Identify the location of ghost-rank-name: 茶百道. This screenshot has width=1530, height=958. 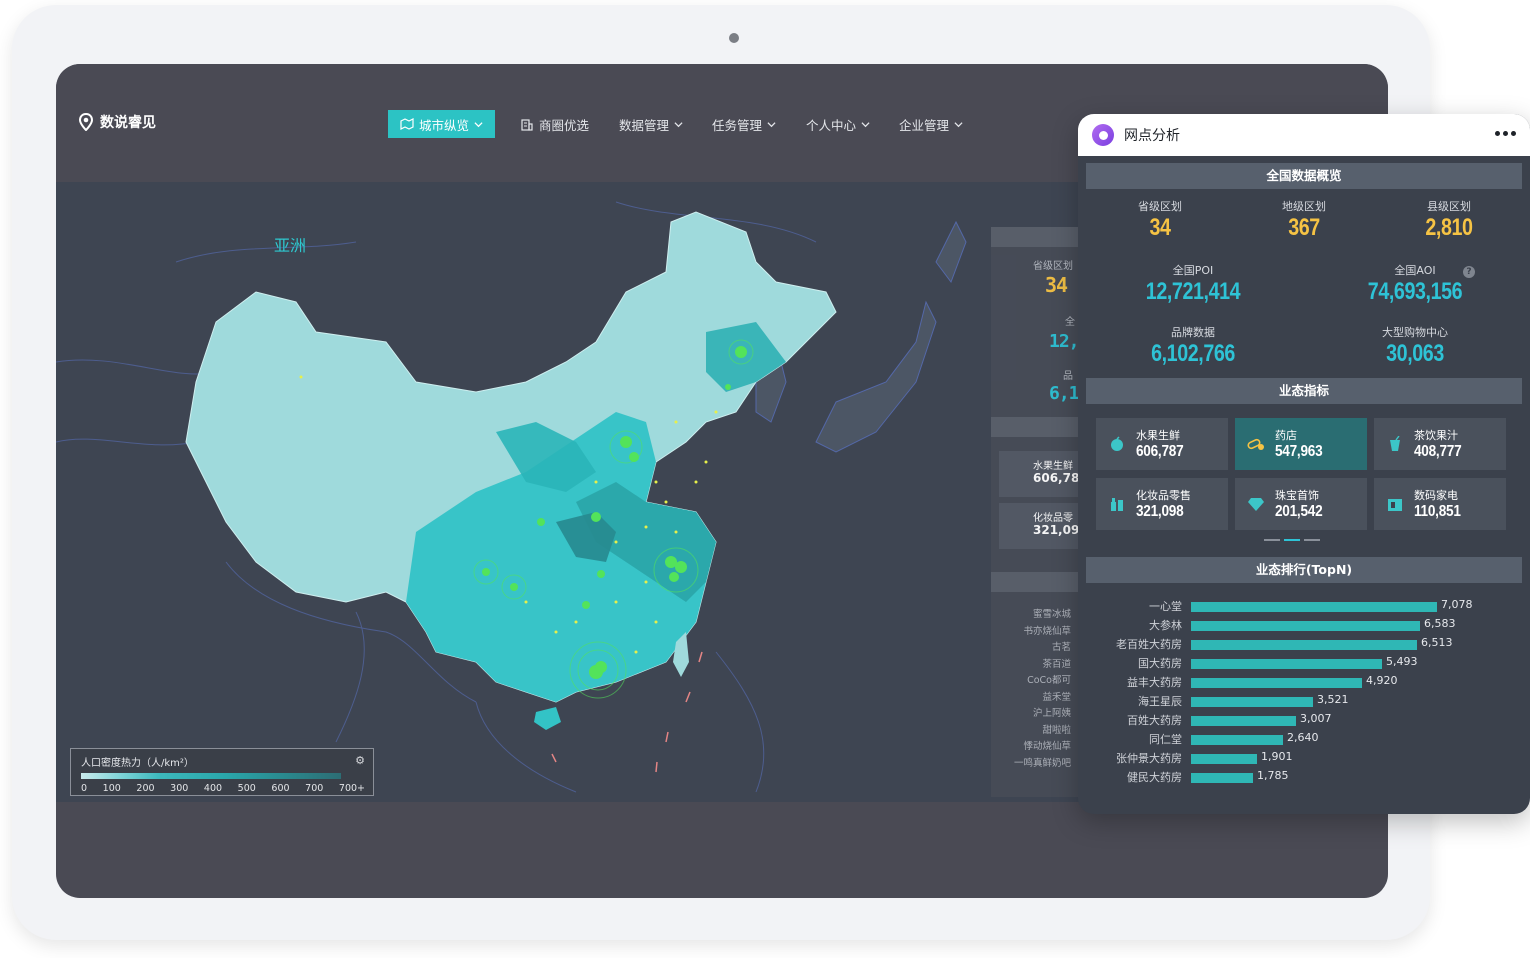
(1056, 664).